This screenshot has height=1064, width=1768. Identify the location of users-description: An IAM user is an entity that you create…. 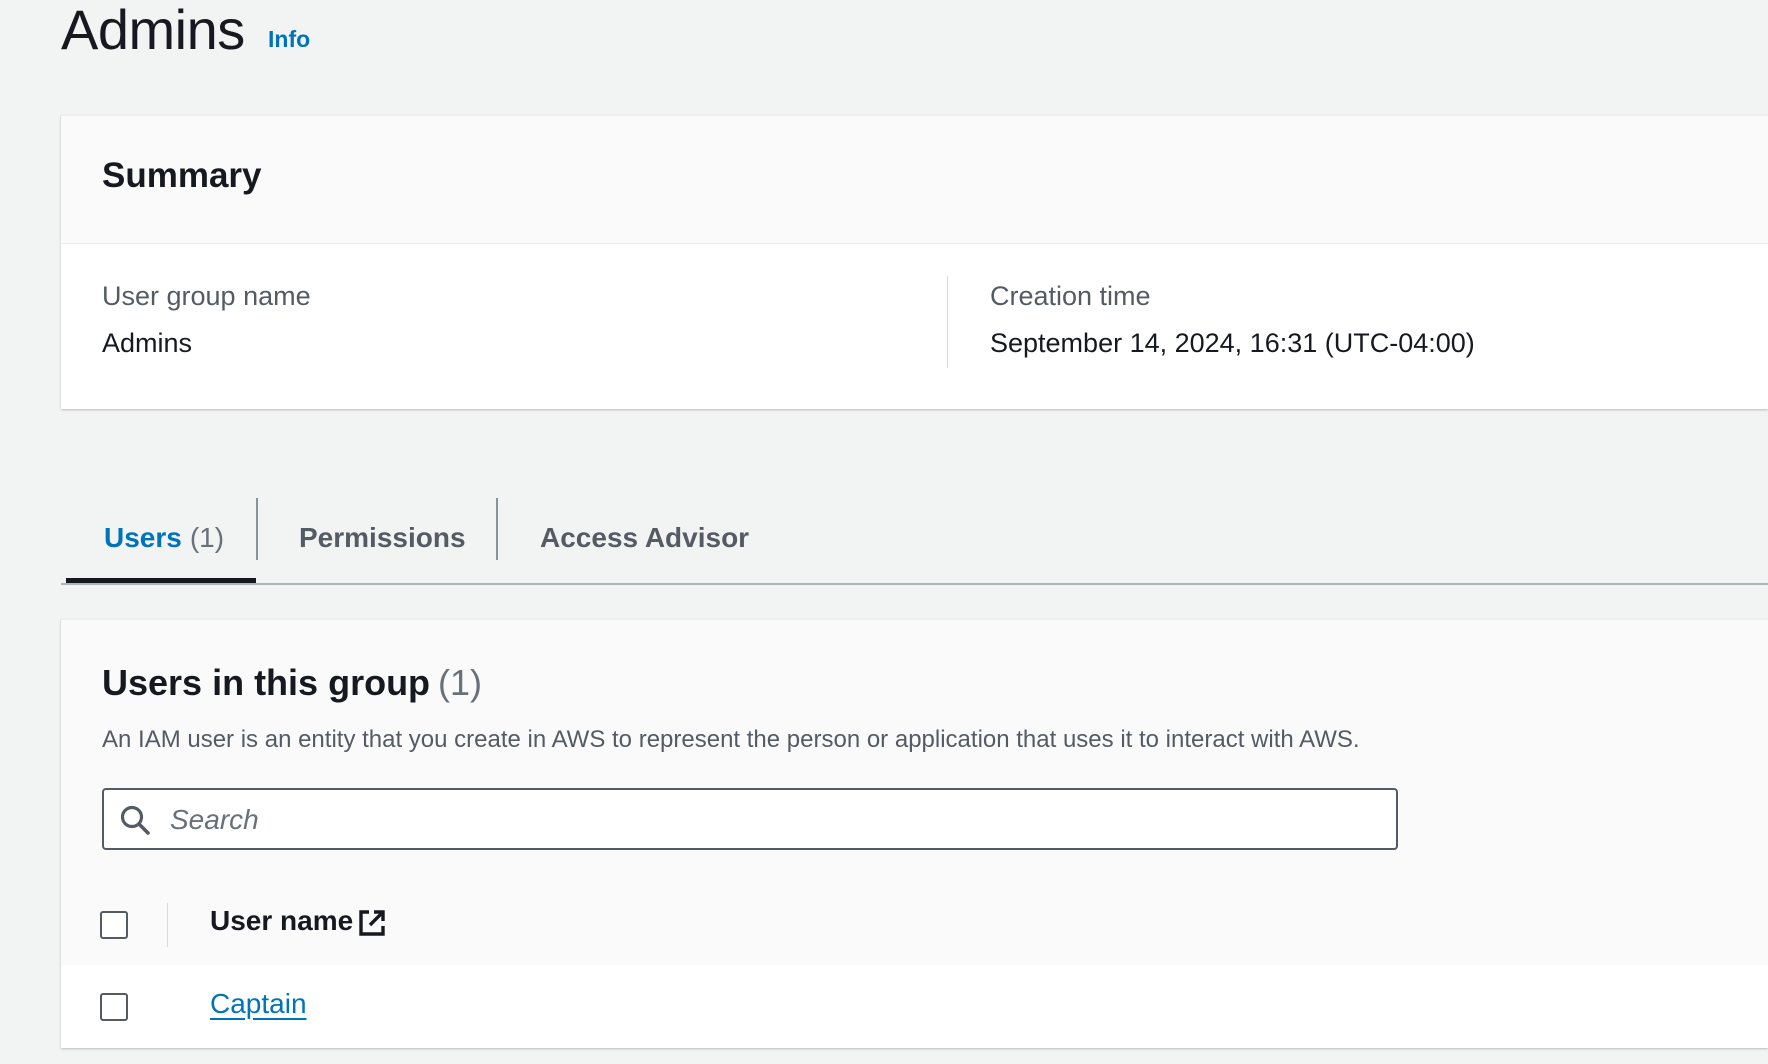
(731, 739).